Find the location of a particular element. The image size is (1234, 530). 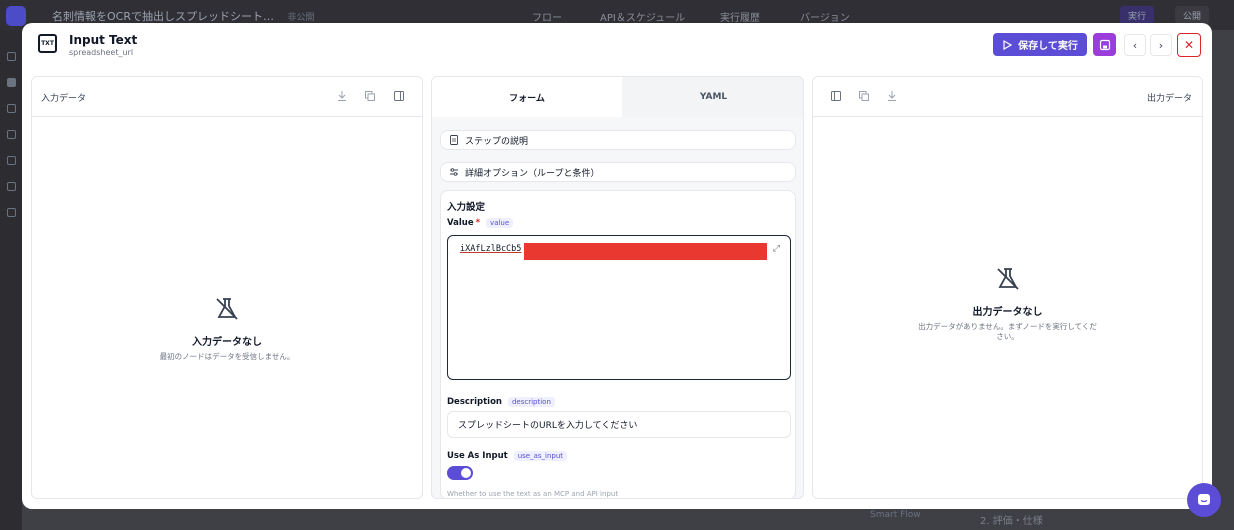

background-tab-flow: フロー is located at coordinates (547, 18).